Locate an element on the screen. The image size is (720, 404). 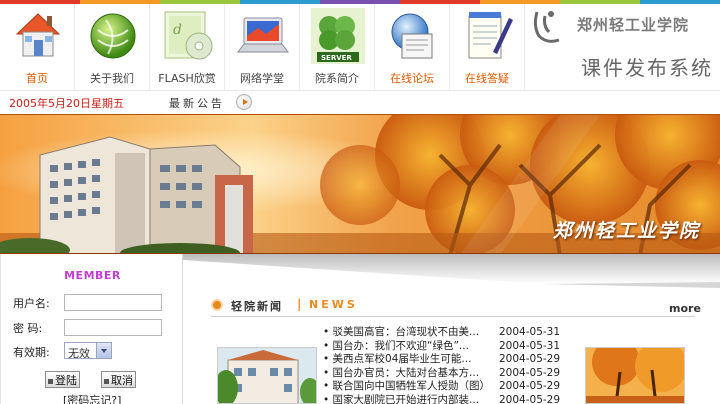
globe-document-icon is located at coordinates (412, 36).